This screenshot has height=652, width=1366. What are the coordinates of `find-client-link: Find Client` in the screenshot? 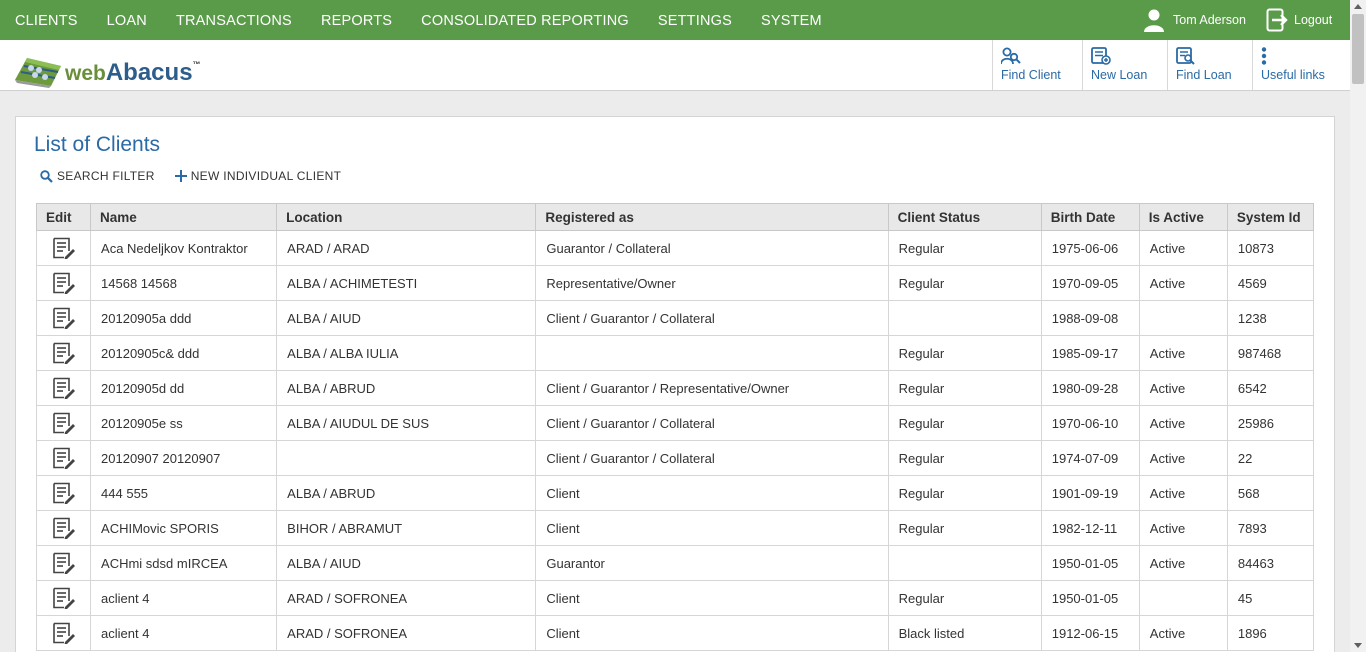 It's located at (1037, 65).